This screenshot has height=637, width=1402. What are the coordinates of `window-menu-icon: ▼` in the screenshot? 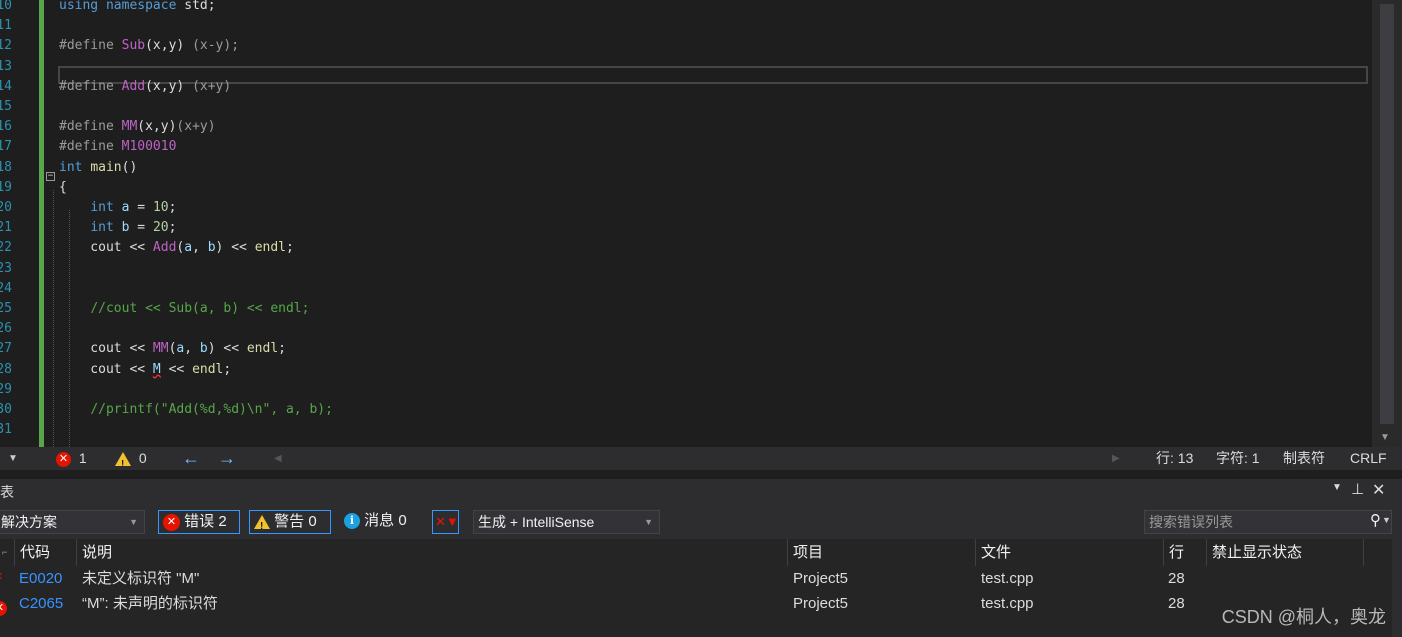 It's located at (1337, 487).